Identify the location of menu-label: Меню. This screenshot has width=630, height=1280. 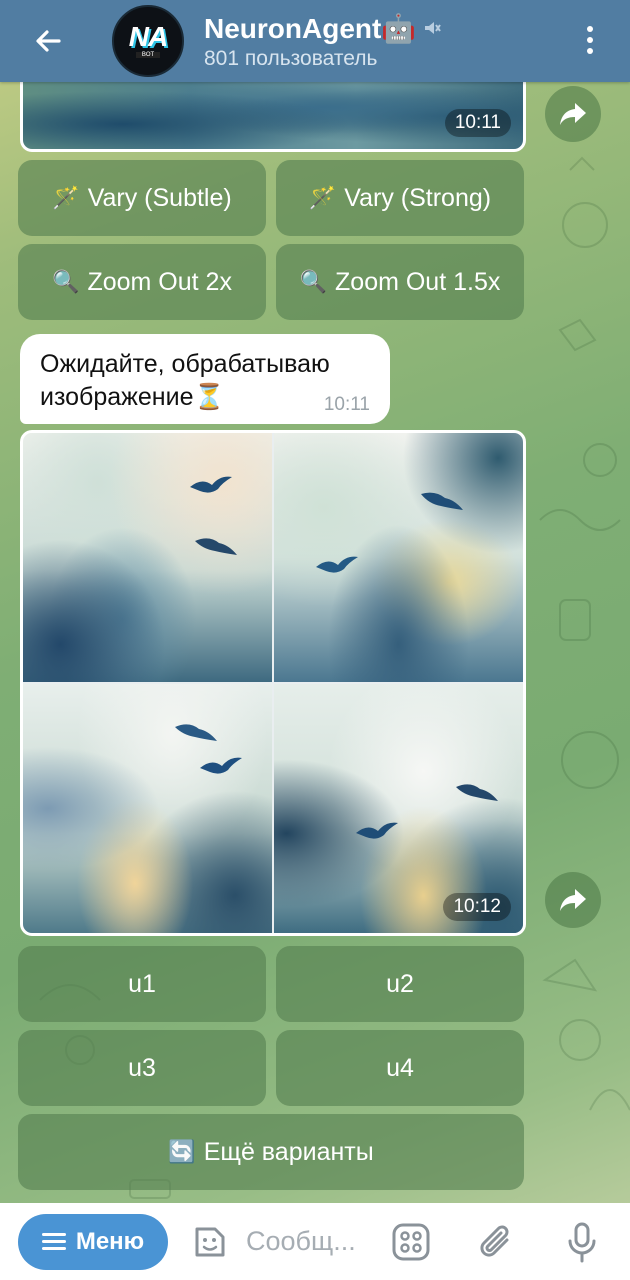
(110, 1241).